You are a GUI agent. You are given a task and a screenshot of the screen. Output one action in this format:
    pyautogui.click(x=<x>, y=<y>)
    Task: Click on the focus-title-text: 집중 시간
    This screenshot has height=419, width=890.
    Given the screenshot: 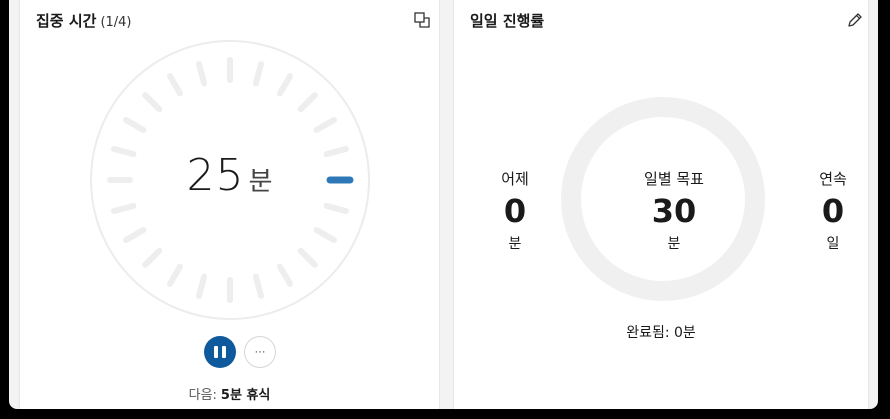 What is the action you would take?
    pyautogui.click(x=66, y=21)
    